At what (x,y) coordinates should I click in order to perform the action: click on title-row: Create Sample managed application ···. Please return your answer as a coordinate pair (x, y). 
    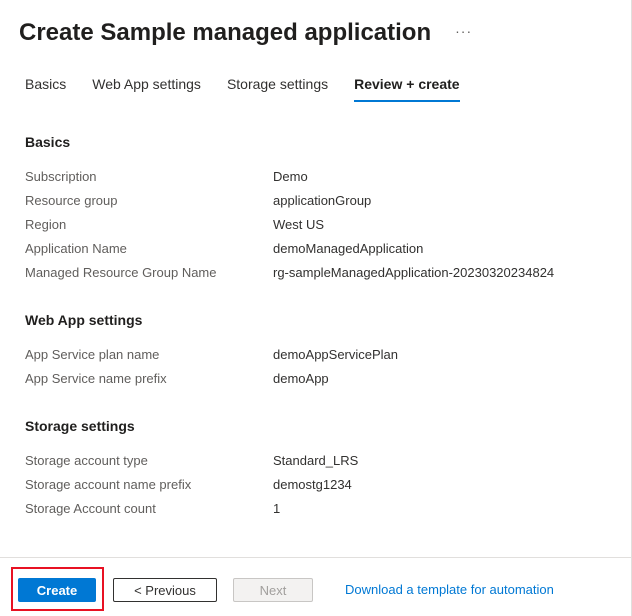
    Looking at the image, I should click on (245, 33).